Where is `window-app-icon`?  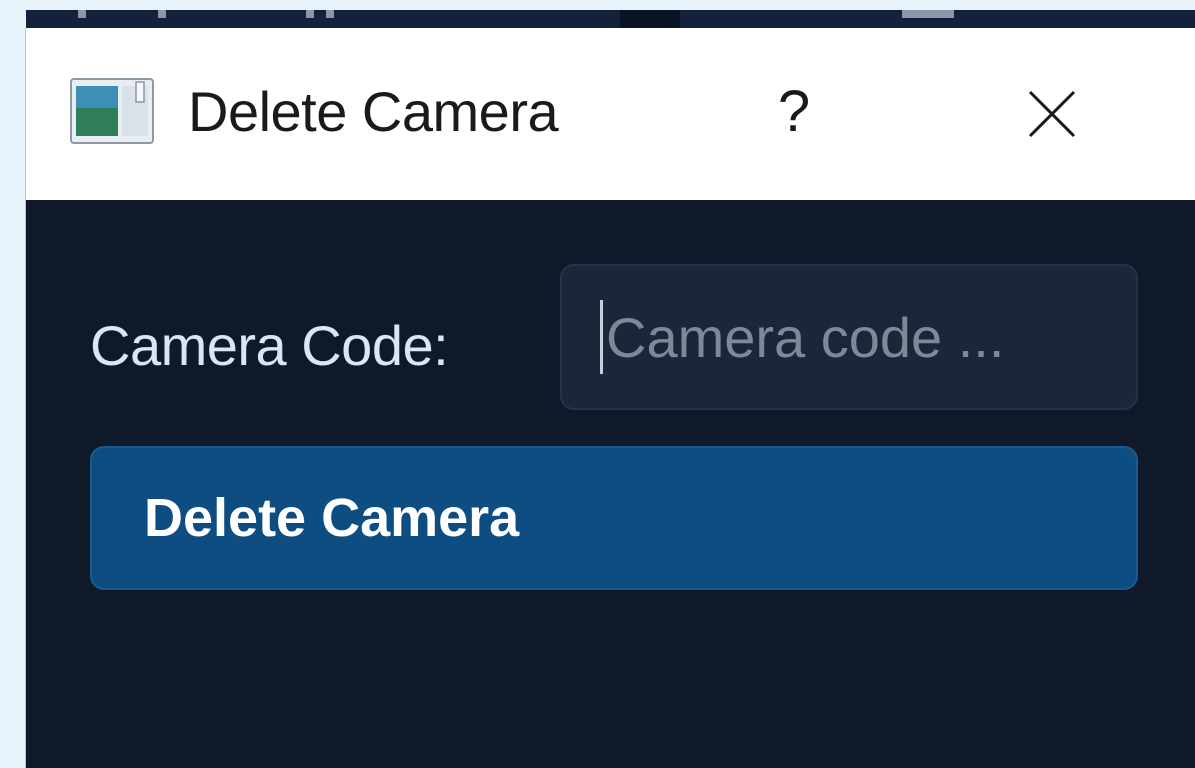
window-app-icon is located at coordinates (112, 111).